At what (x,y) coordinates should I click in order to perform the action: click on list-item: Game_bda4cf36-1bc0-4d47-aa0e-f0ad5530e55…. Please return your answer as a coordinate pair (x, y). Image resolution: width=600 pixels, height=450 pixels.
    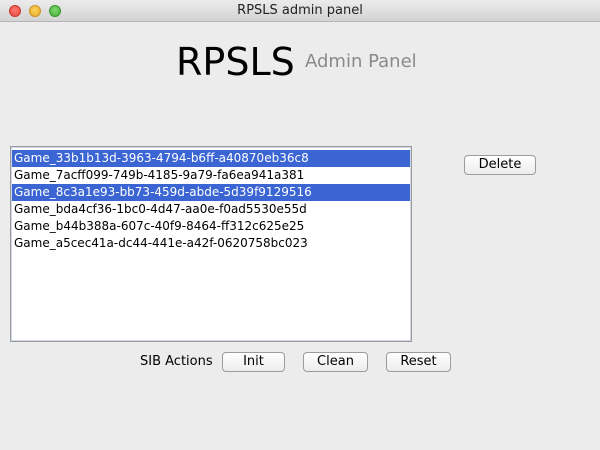
    Looking at the image, I should click on (211, 209).